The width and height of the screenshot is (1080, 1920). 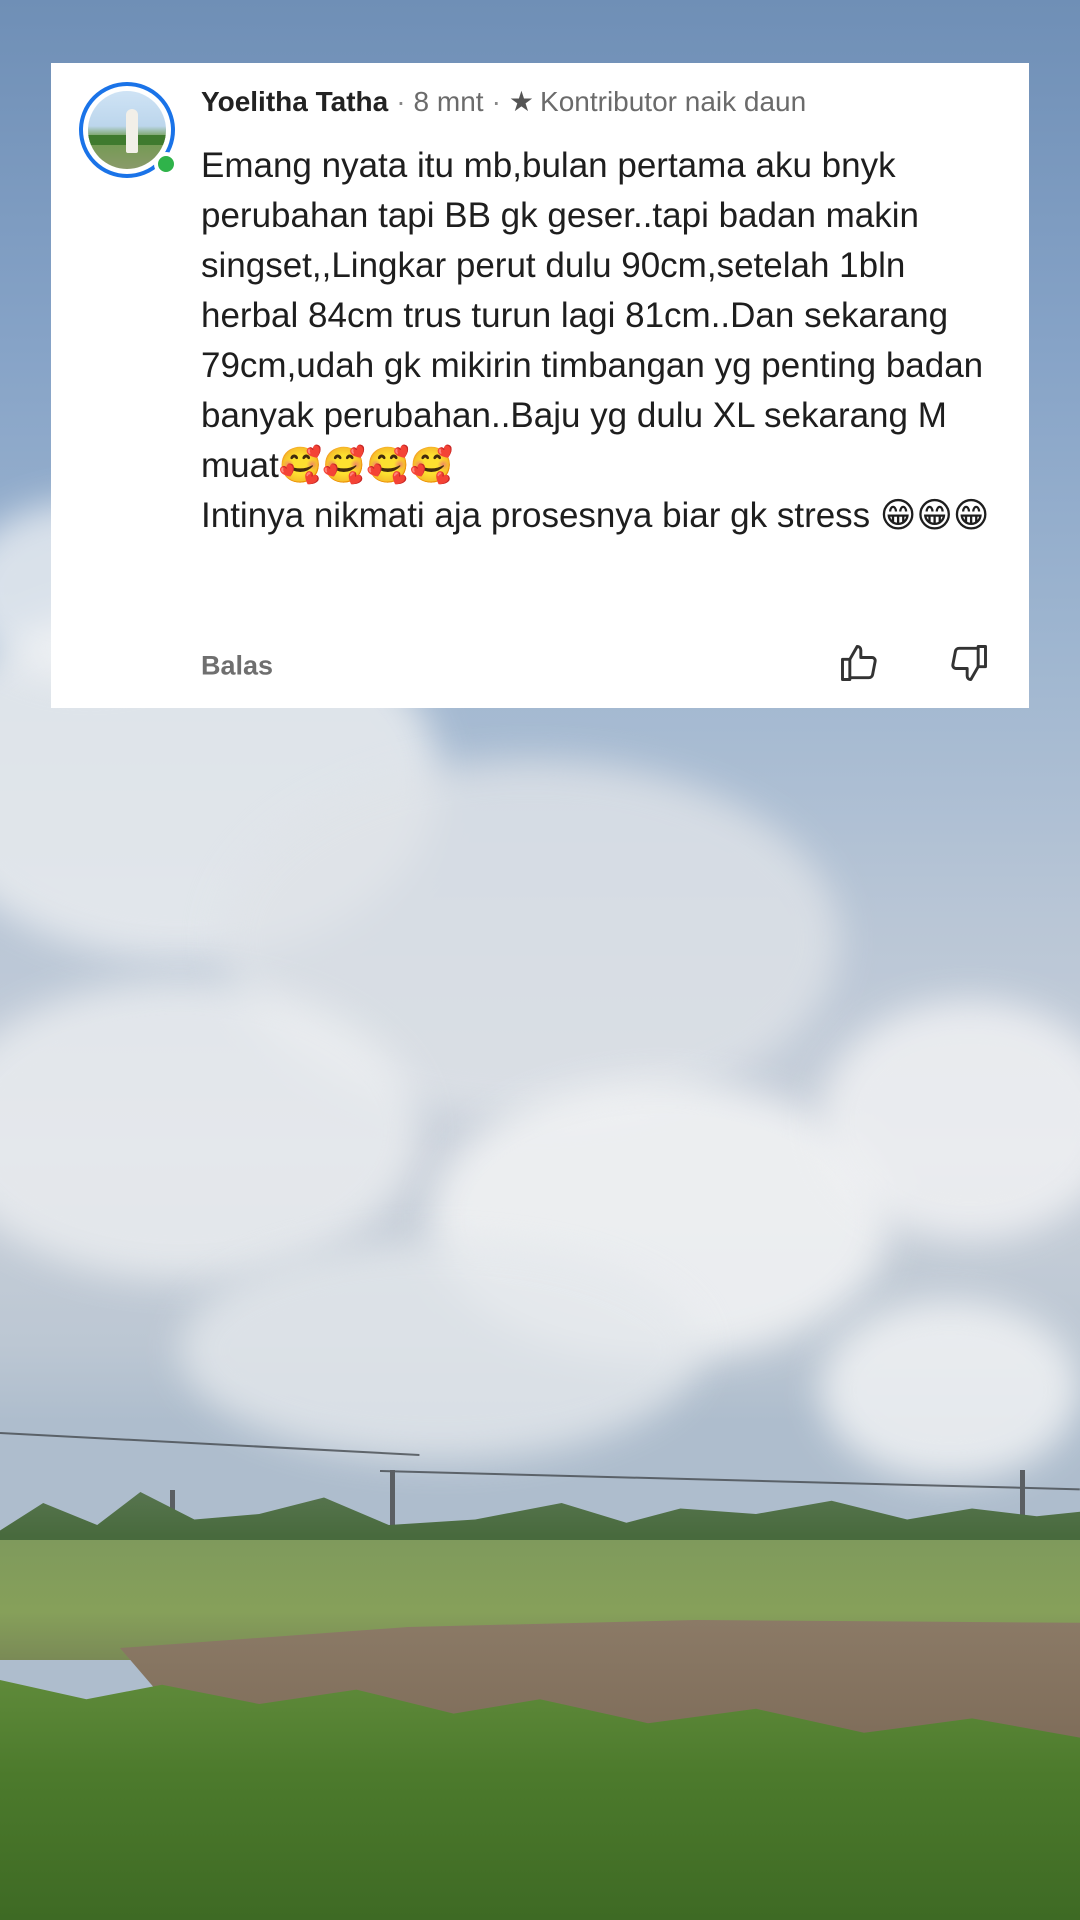 I want to click on contributor-badge: Kontributor naik daun, so click(x=673, y=101).